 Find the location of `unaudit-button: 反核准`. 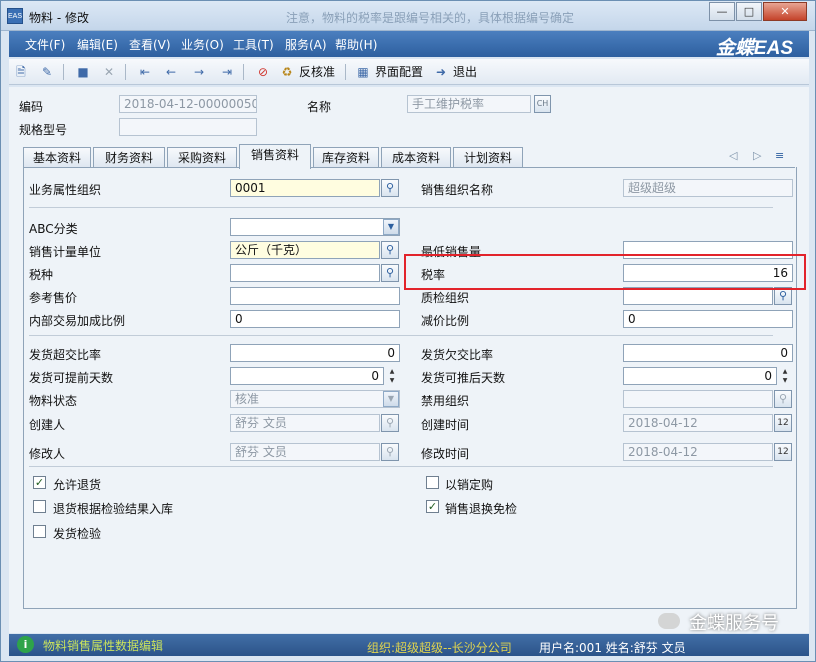

unaudit-button: 反核准 is located at coordinates (317, 72).